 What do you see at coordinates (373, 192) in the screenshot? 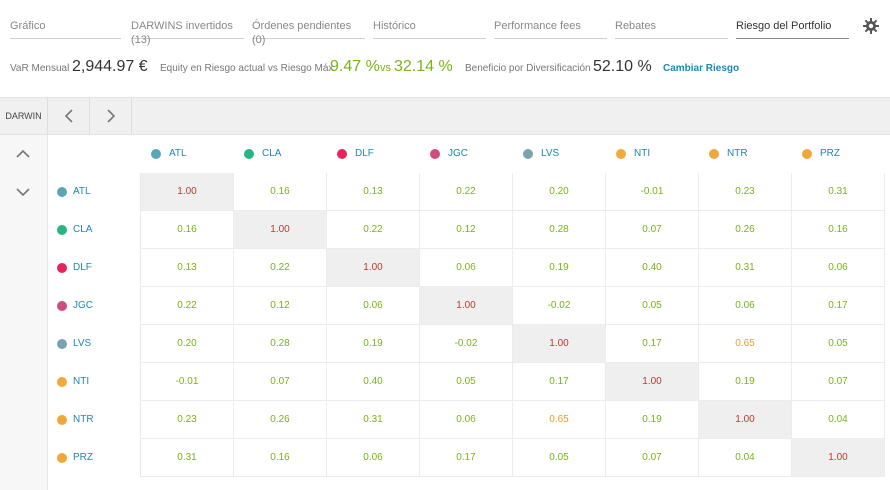
I see `correlation-cell: 0.13` at bounding box center [373, 192].